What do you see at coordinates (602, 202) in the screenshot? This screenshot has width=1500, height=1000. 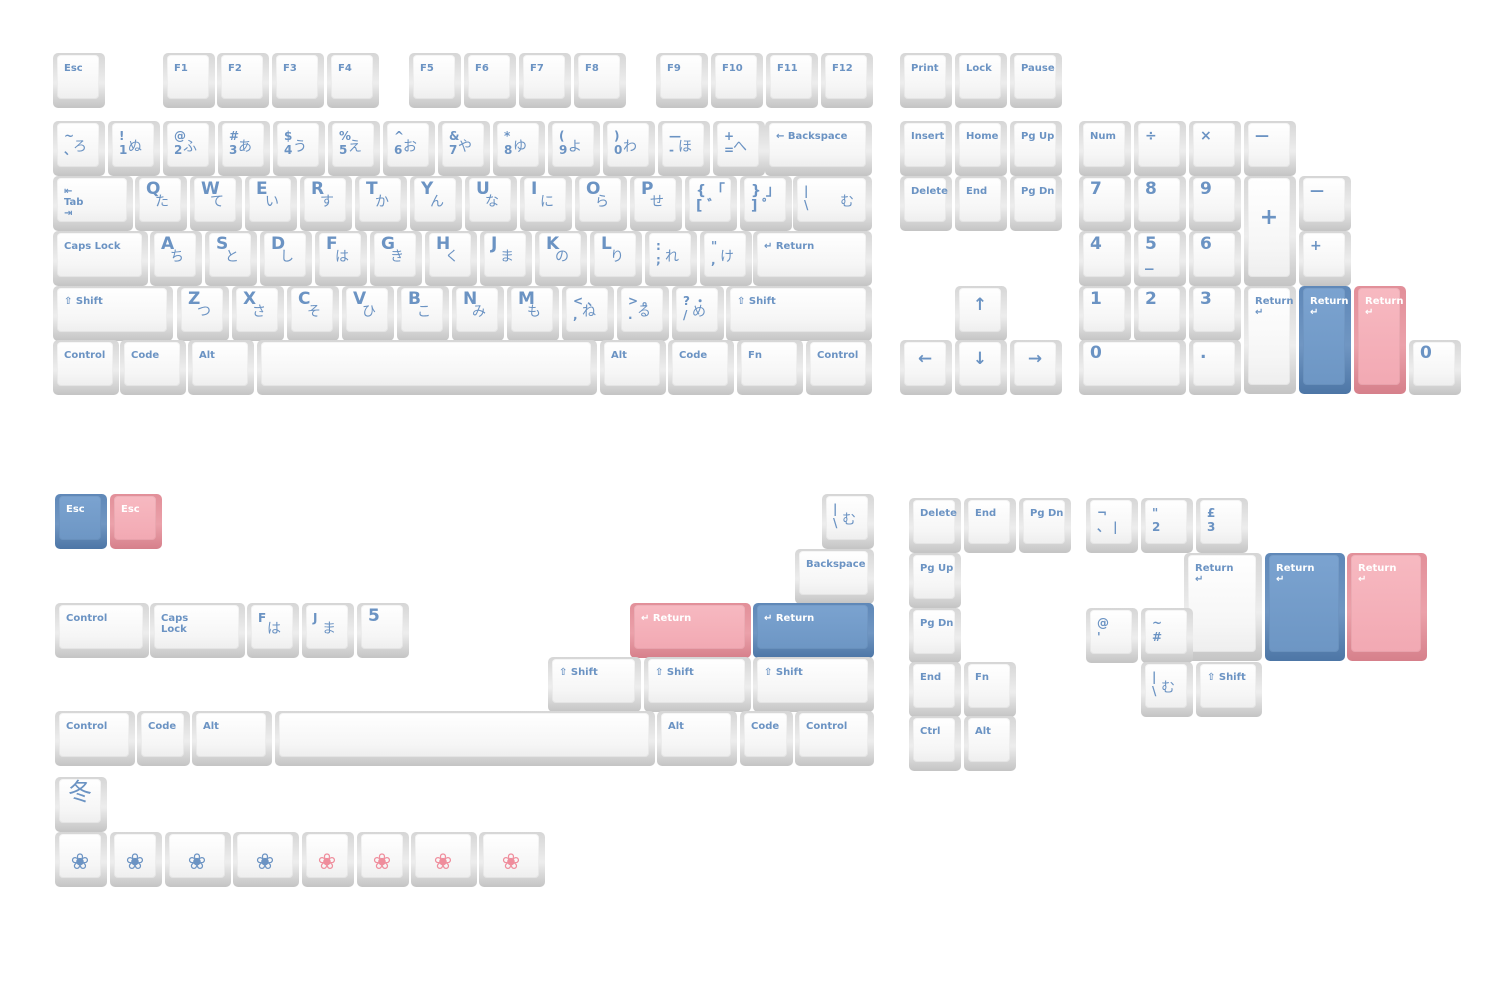 I see `keycap-kana-legend: ら` at bounding box center [602, 202].